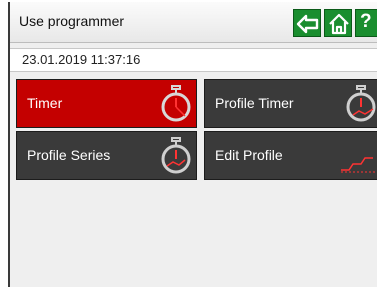  I want to click on timer-label: Timer, so click(45, 103).